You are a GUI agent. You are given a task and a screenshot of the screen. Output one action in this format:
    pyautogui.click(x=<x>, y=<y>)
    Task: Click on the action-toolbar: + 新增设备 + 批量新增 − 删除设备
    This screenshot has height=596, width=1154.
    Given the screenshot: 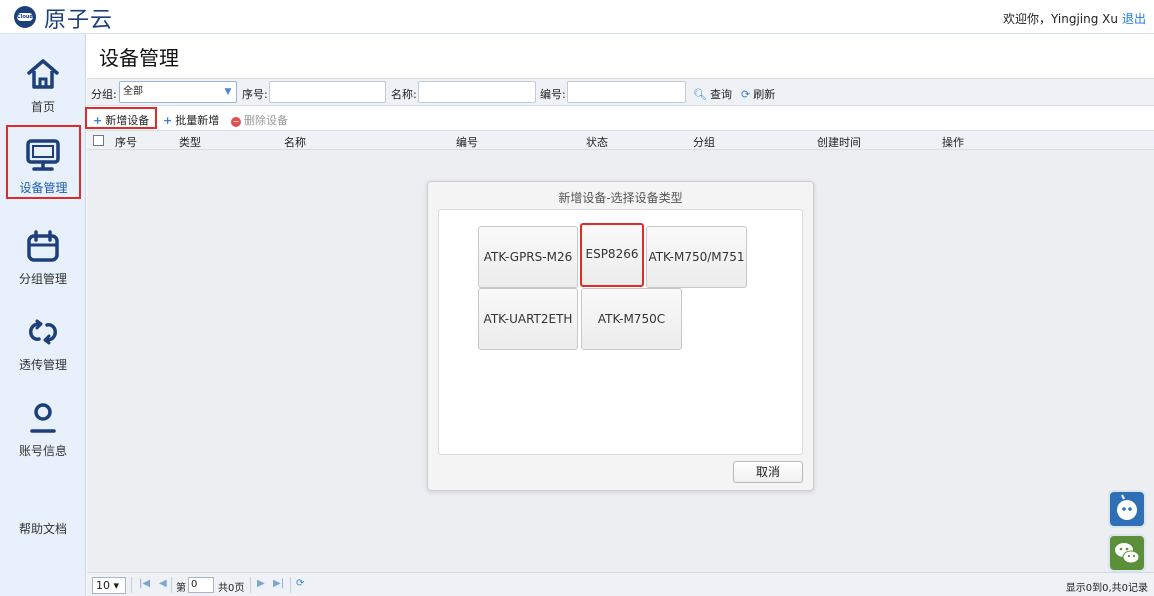 What is the action you would take?
    pyautogui.click(x=619, y=118)
    